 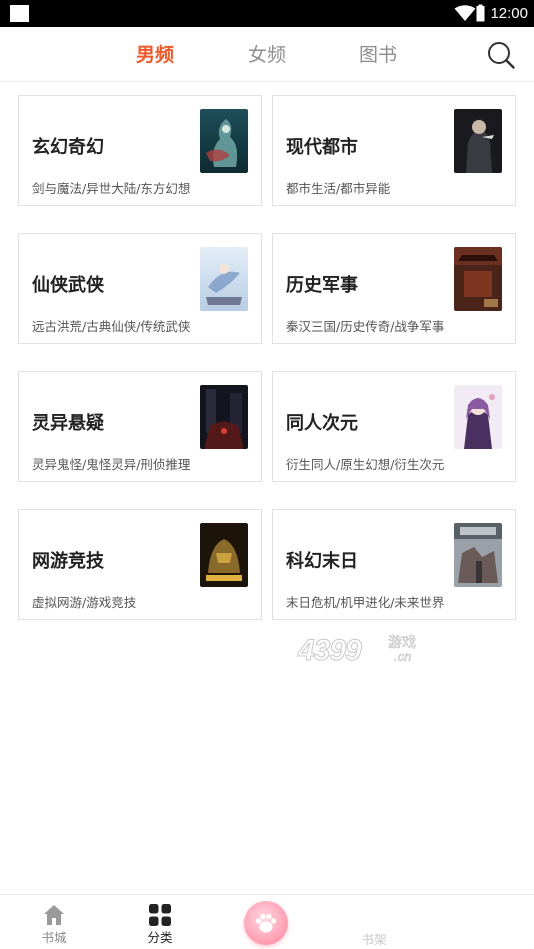 I want to click on nav-category: 分类, so click(x=160, y=922).